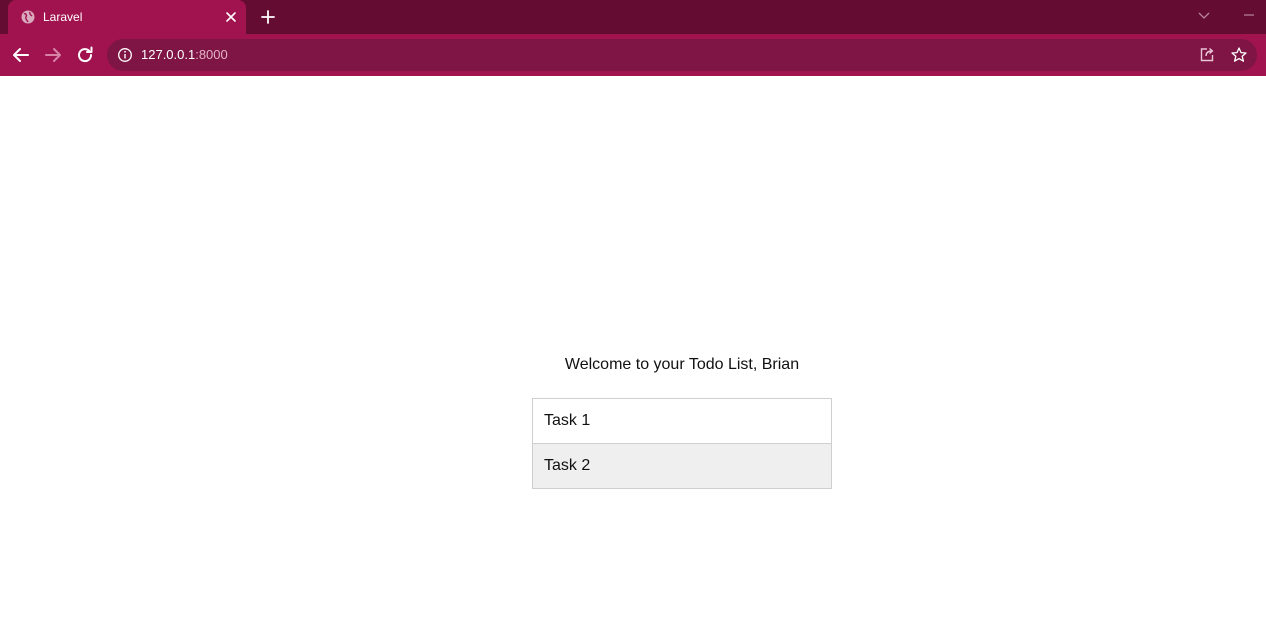 The height and width of the screenshot is (618, 1266). I want to click on globe-icon, so click(28, 17).